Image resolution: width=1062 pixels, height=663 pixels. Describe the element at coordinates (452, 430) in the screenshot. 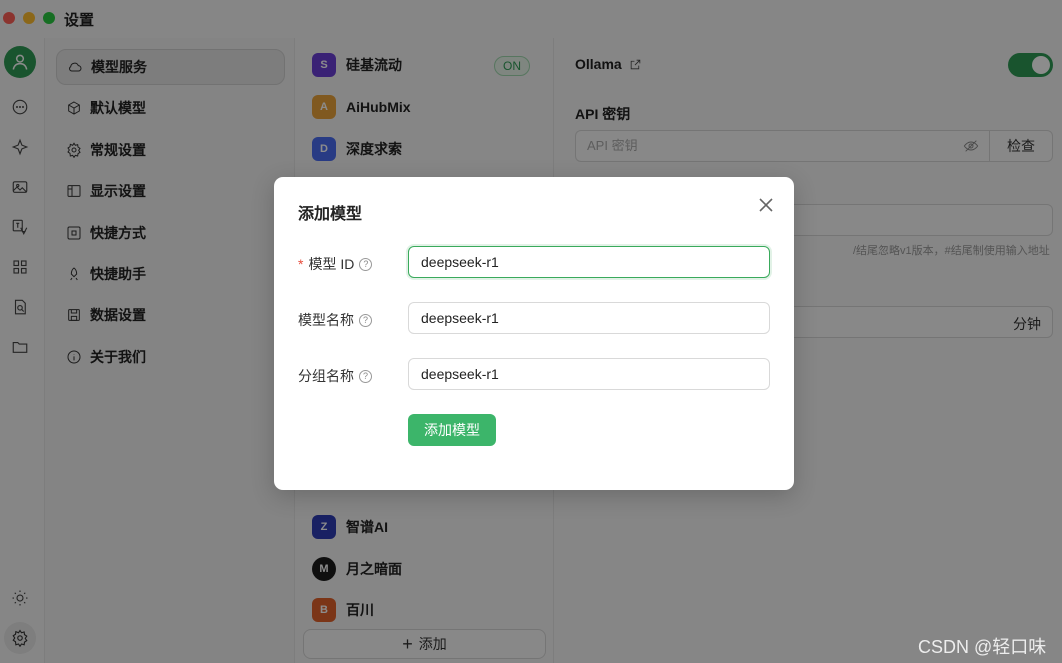

I see `add-model-submit-button: 添加模型` at that location.